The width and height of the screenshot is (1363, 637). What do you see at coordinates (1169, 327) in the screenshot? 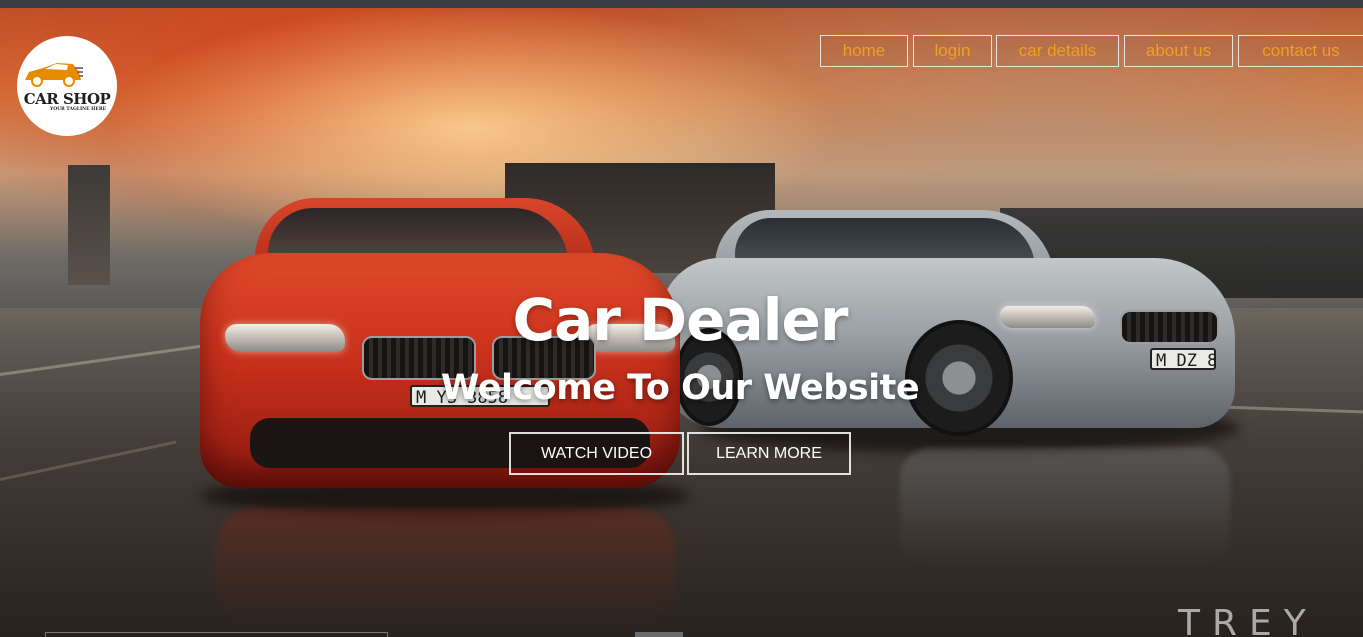
I see `grey-car-grille` at bounding box center [1169, 327].